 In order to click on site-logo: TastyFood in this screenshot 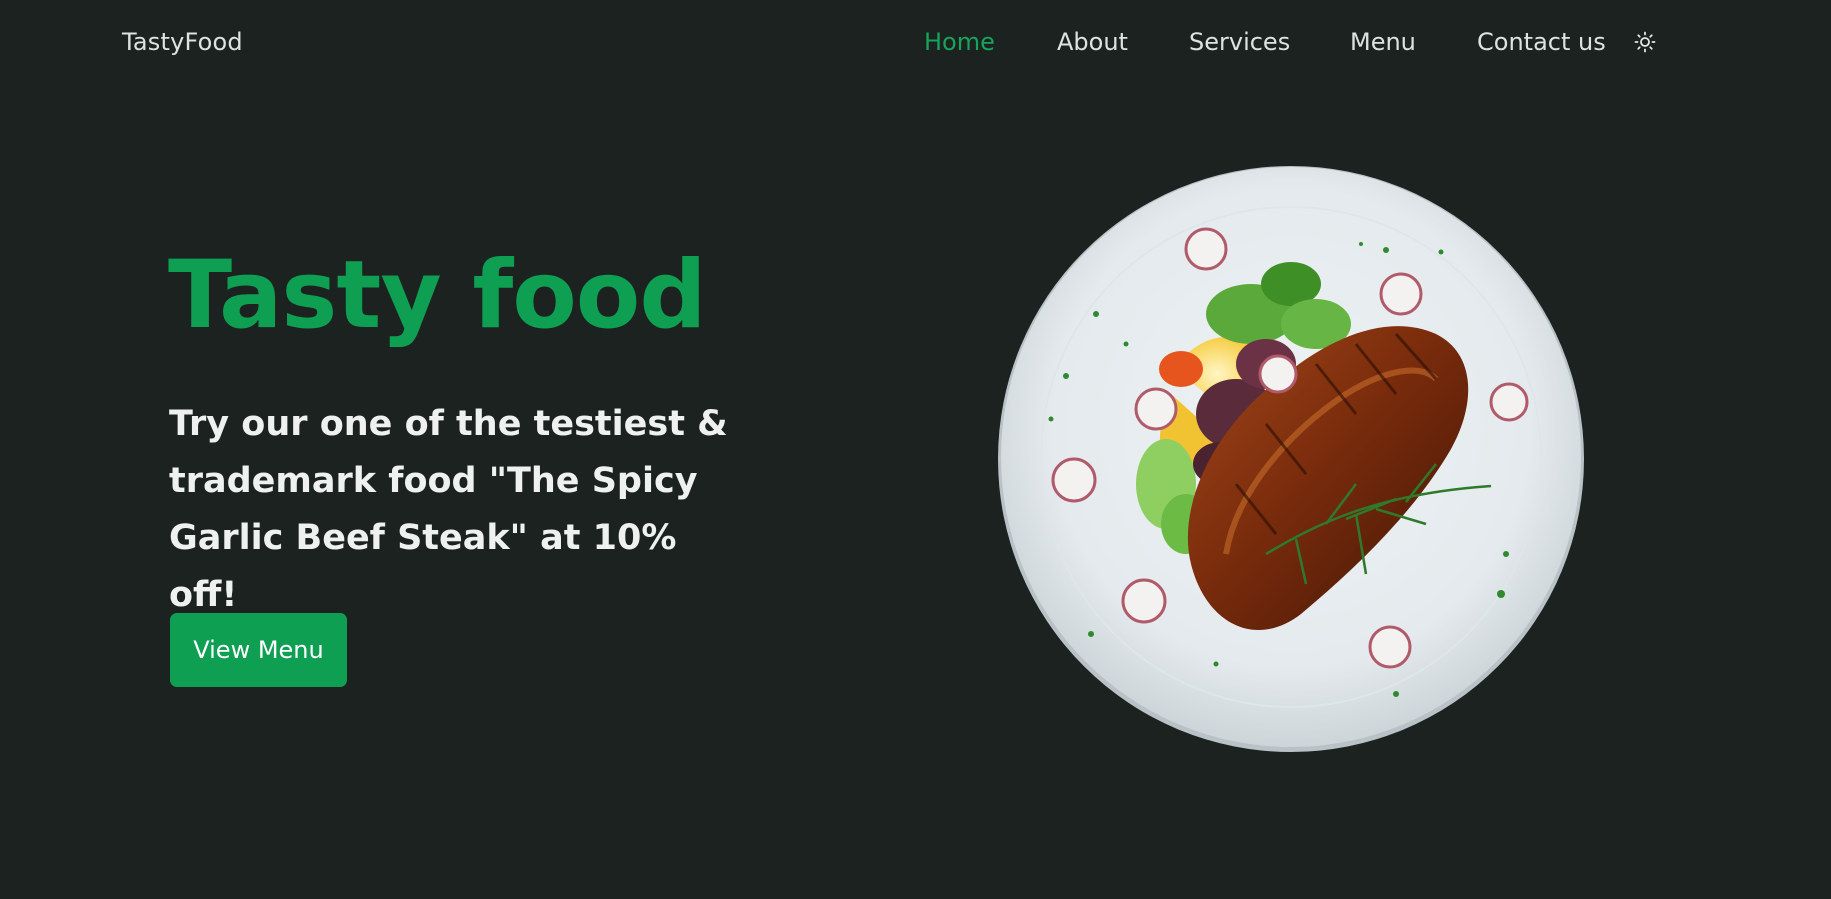, I will do `click(182, 42)`.